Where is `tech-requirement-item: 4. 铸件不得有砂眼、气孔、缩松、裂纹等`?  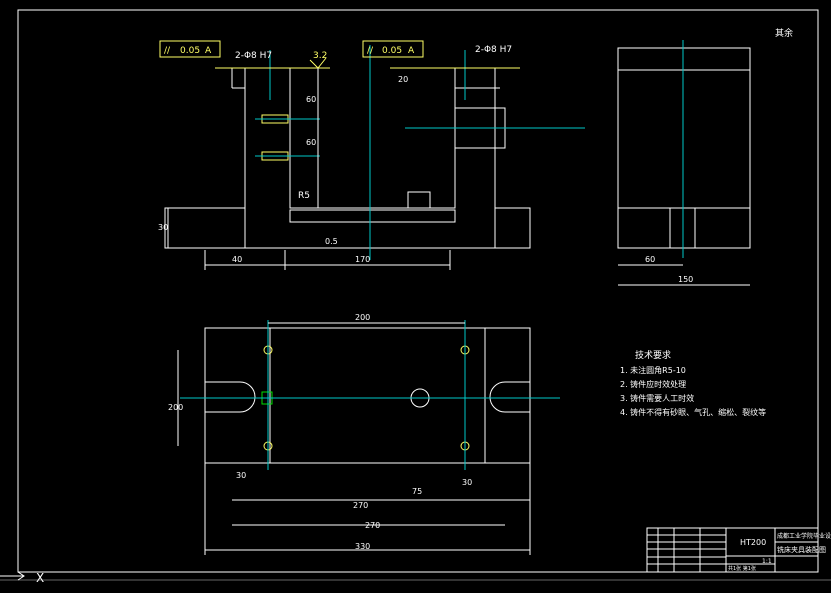
tech-requirement-item: 4. 铸件不得有砂眼、气孔、缩松、裂纹等 is located at coordinates (693, 412).